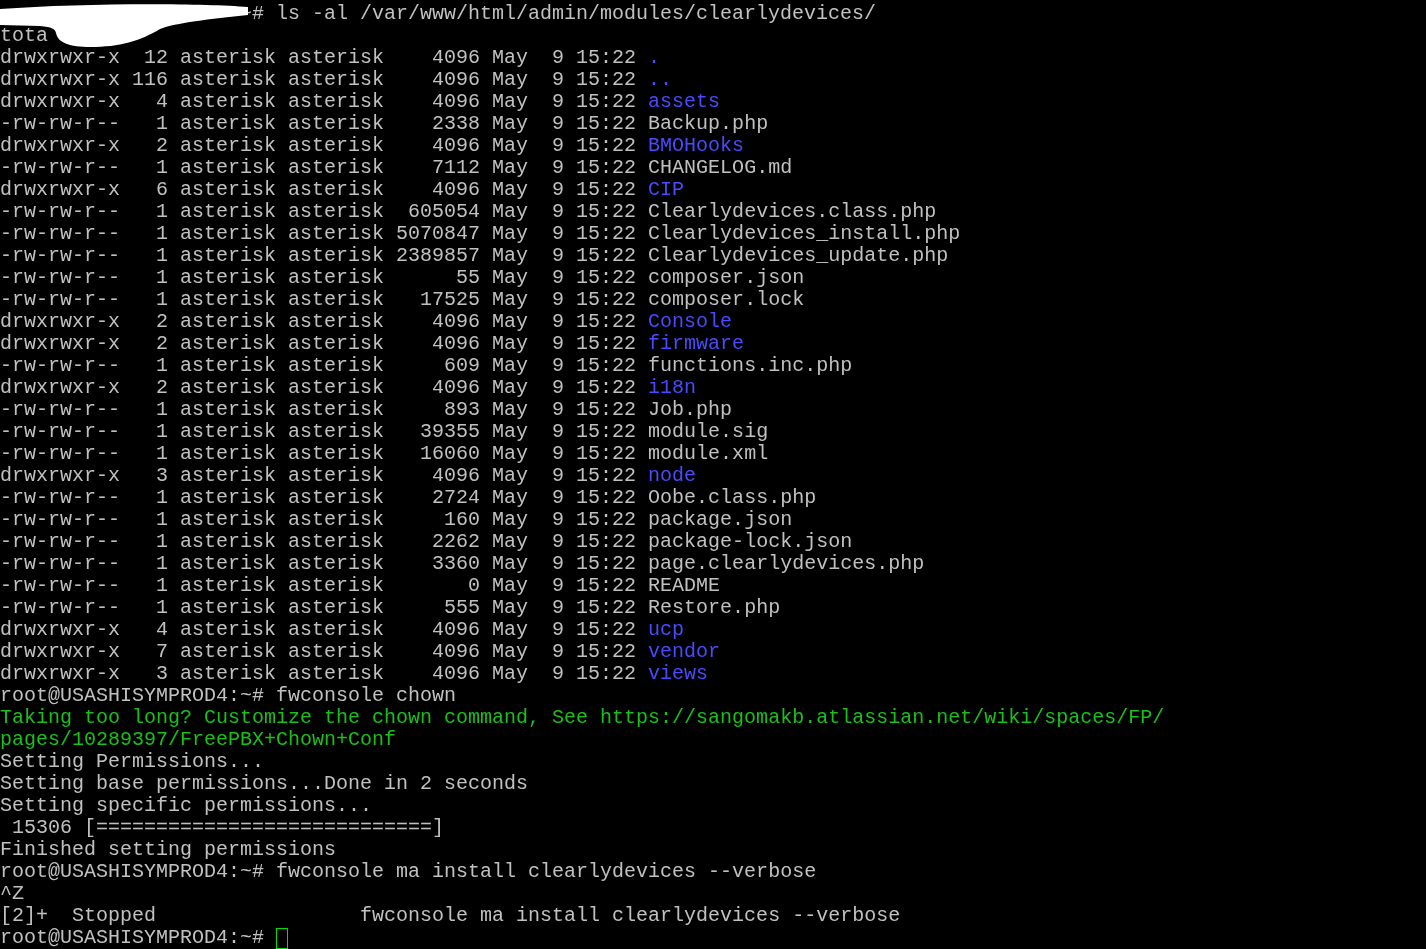 The height and width of the screenshot is (949, 1426). What do you see at coordinates (720, 520) in the screenshot?
I see `file-name: package.json` at bounding box center [720, 520].